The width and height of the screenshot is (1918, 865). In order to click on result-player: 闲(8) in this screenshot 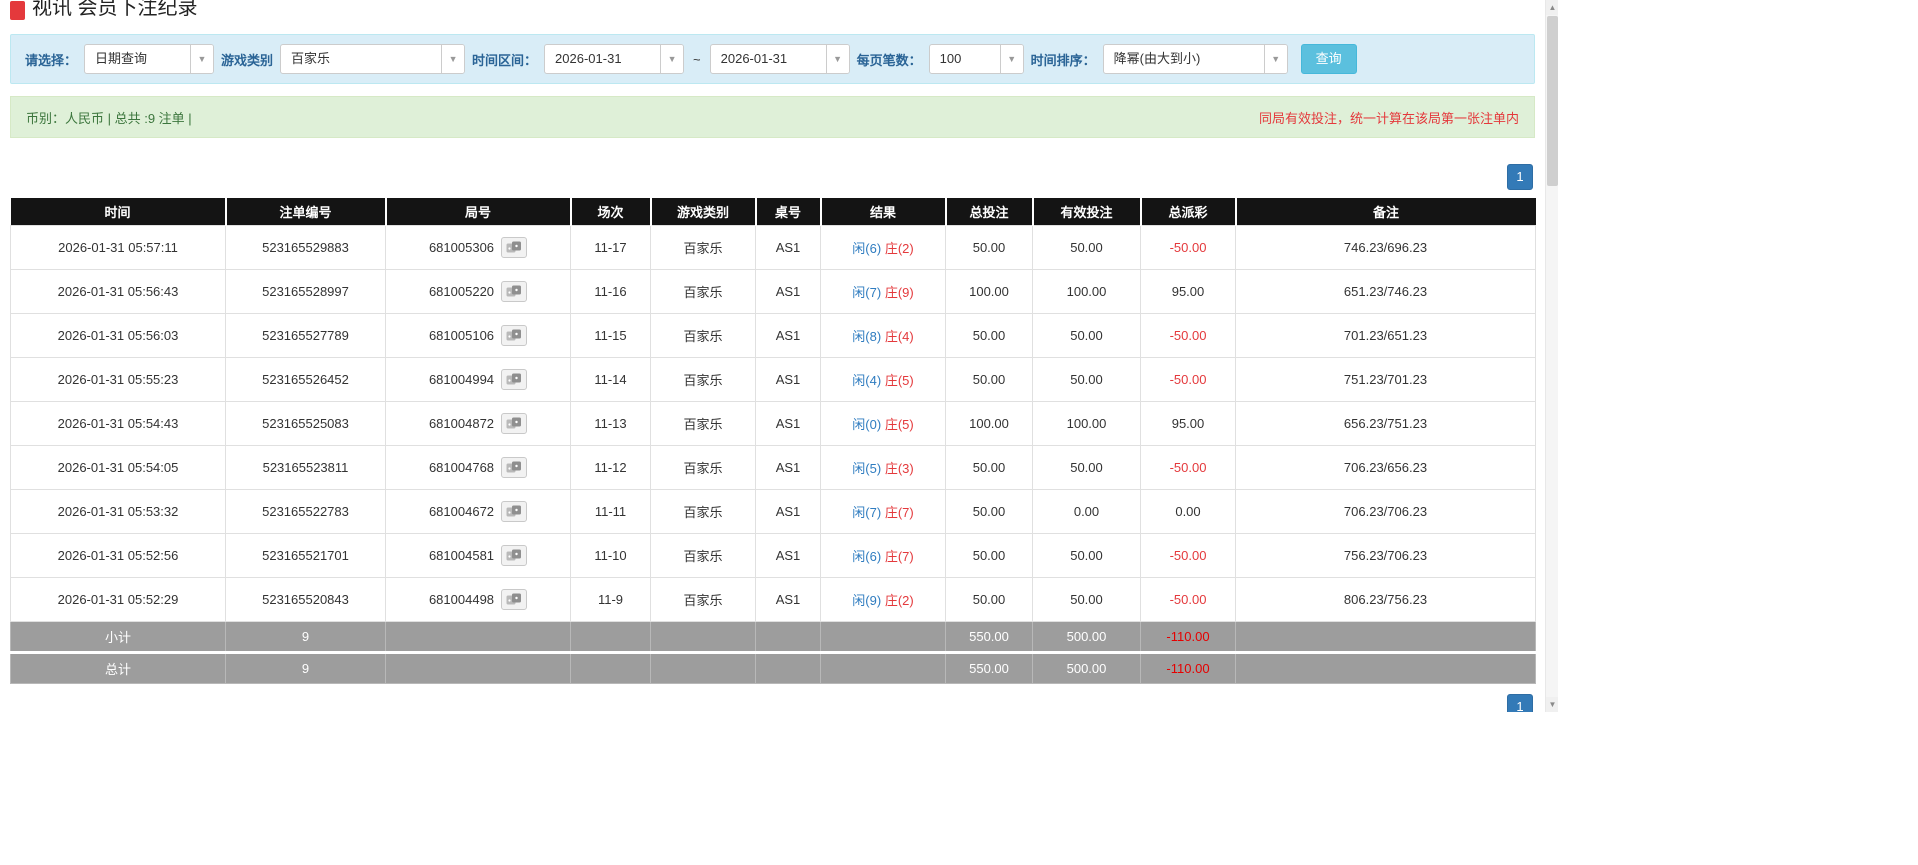, I will do `click(867, 336)`.